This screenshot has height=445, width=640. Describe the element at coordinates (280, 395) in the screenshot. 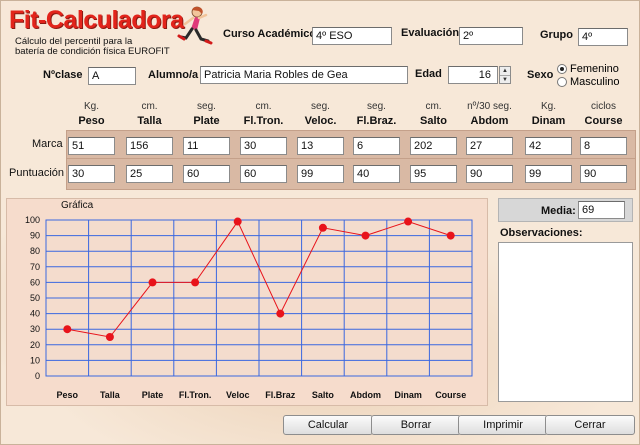

I see `x-tick-label: Fl.Braz` at that location.